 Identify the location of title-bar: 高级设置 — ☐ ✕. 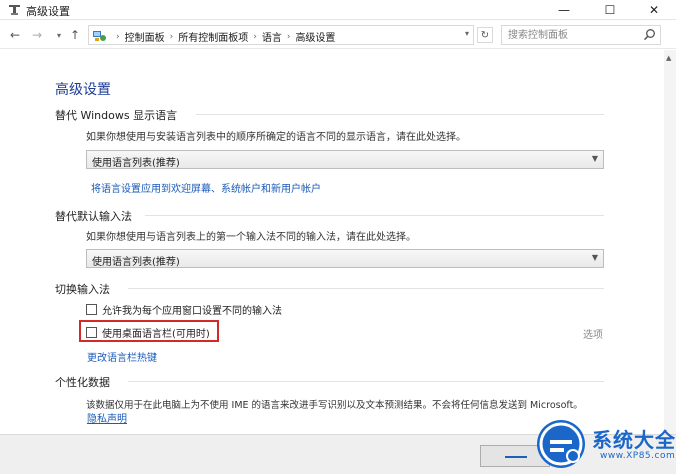
(338, 10).